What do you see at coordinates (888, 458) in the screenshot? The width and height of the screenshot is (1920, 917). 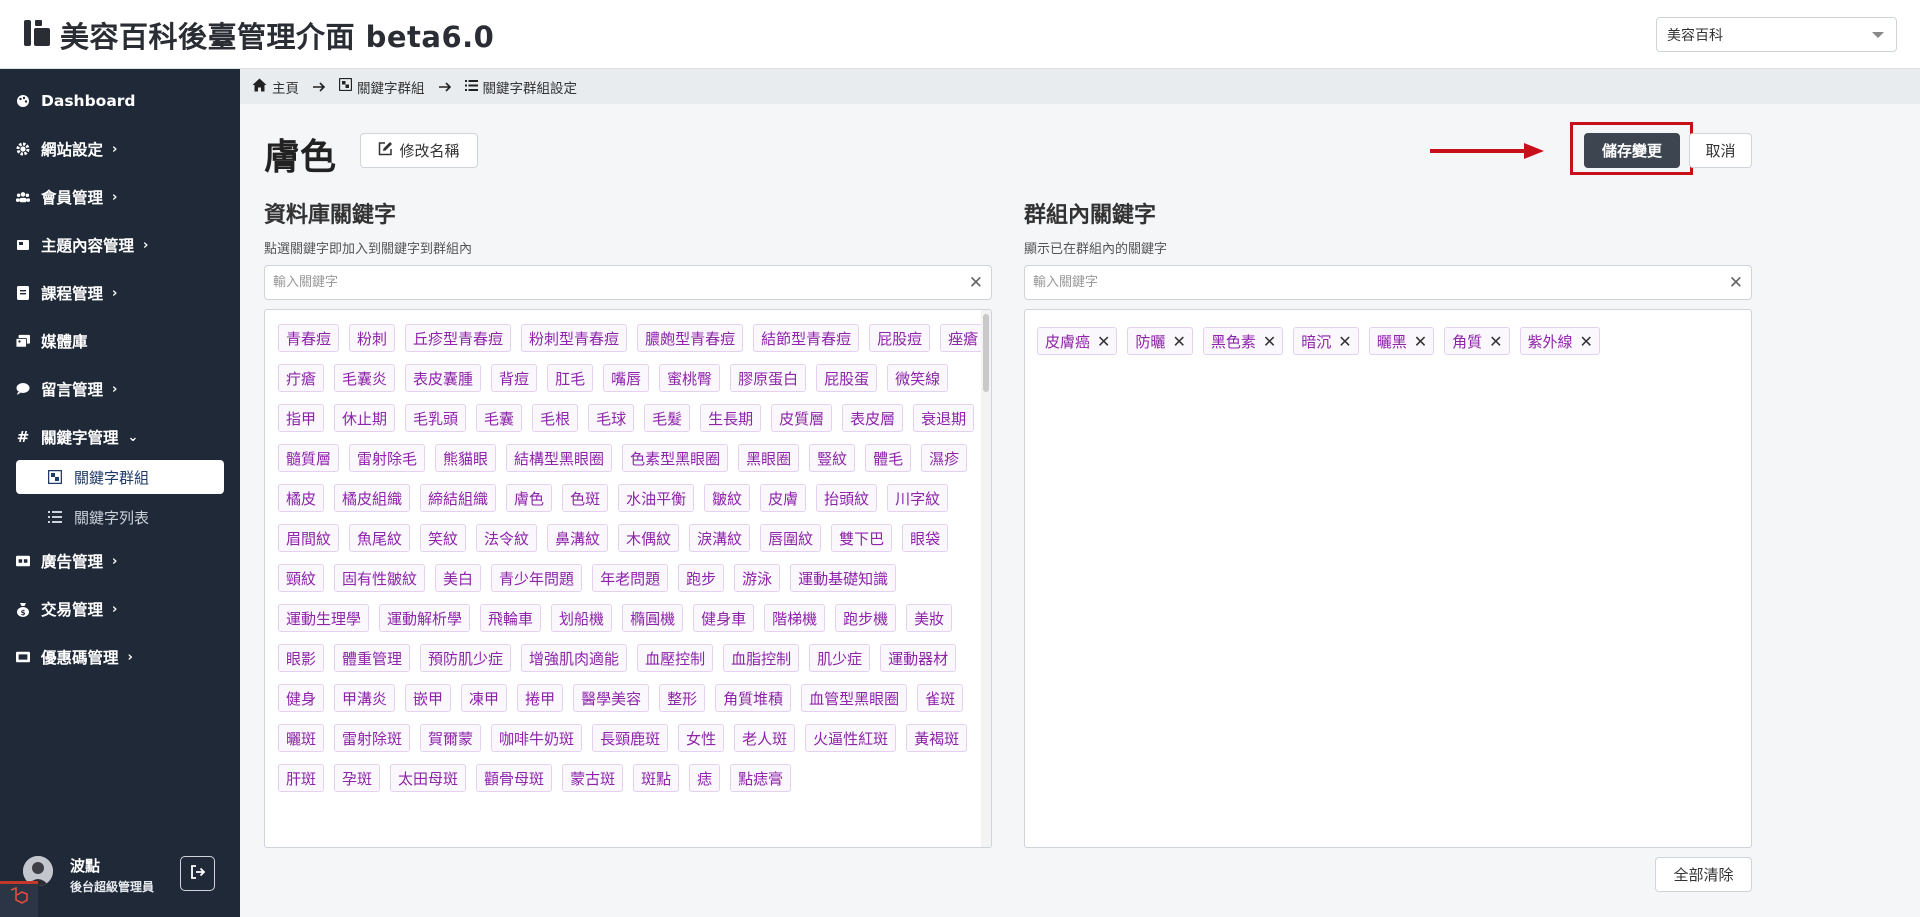 I see `keyword-tag: 體毛` at bounding box center [888, 458].